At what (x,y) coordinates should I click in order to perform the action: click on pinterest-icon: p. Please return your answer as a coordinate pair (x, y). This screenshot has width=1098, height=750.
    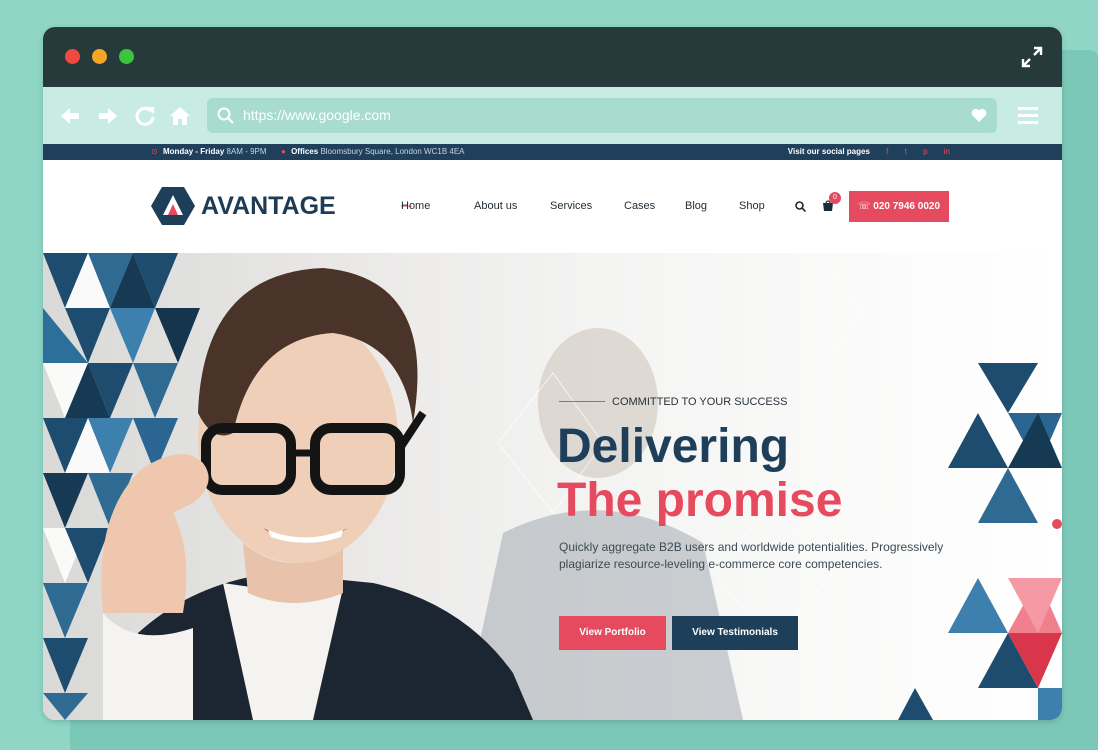
    Looking at the image, I should click on (925, 151).